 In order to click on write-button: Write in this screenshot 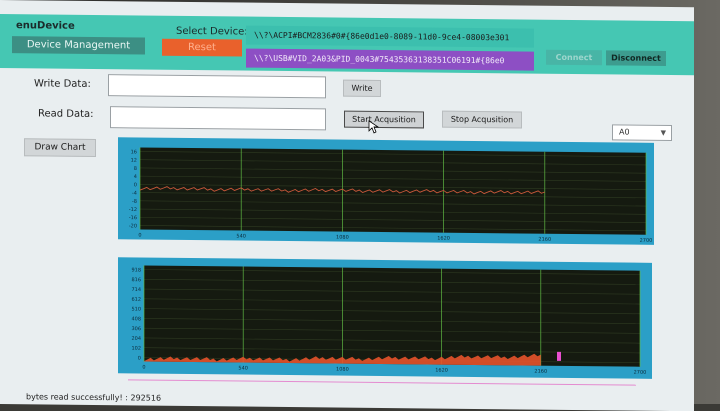, I will do `click(362, 88)`.